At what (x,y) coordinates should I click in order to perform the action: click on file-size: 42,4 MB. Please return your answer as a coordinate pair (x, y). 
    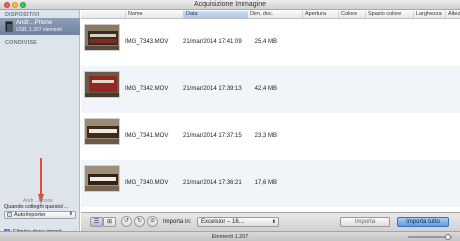
    Looking at the image, I should click on (265, 89).